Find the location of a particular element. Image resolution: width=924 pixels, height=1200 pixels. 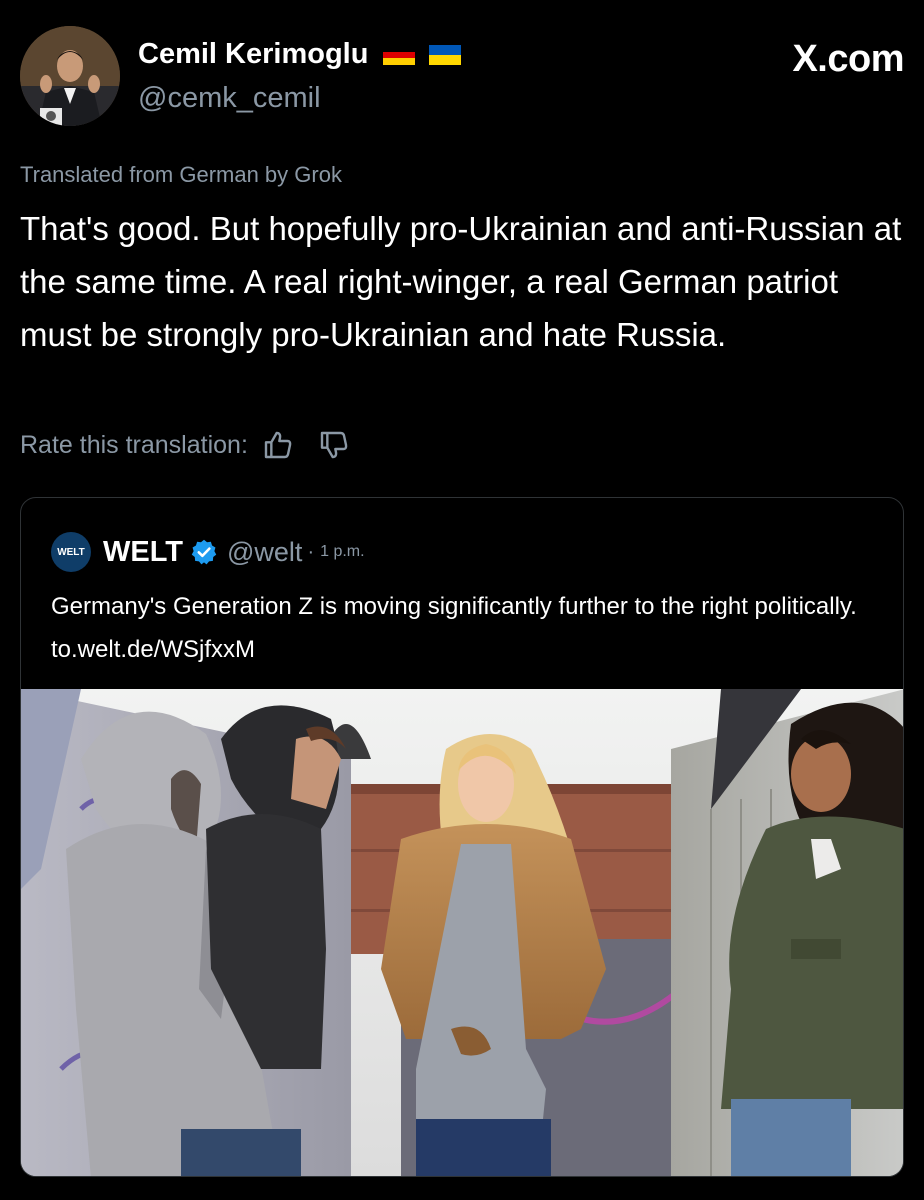

author-name-text: Cemil Kerimoglu is located at coordinates (253, 54).